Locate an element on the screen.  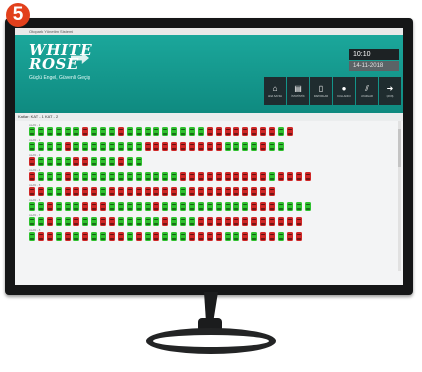
floor-filter-bar: Katlar: KAT - 1 KAT - 2 is located at coordinates (209, 117).